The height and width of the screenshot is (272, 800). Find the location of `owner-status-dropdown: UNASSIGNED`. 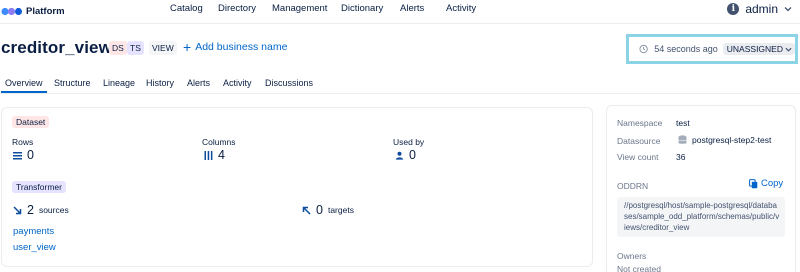

owner-status-dropdown: UNASSIGNED is located at coordinates (758, 49).